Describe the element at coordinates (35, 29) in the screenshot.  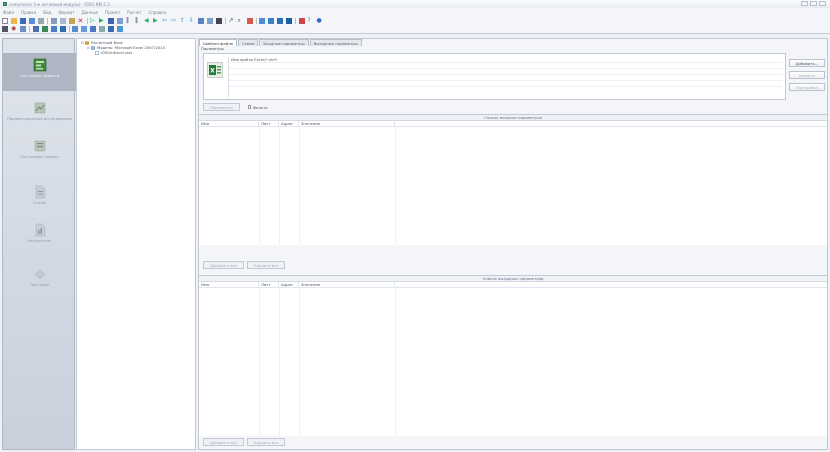
I see `list-icon` at that location.